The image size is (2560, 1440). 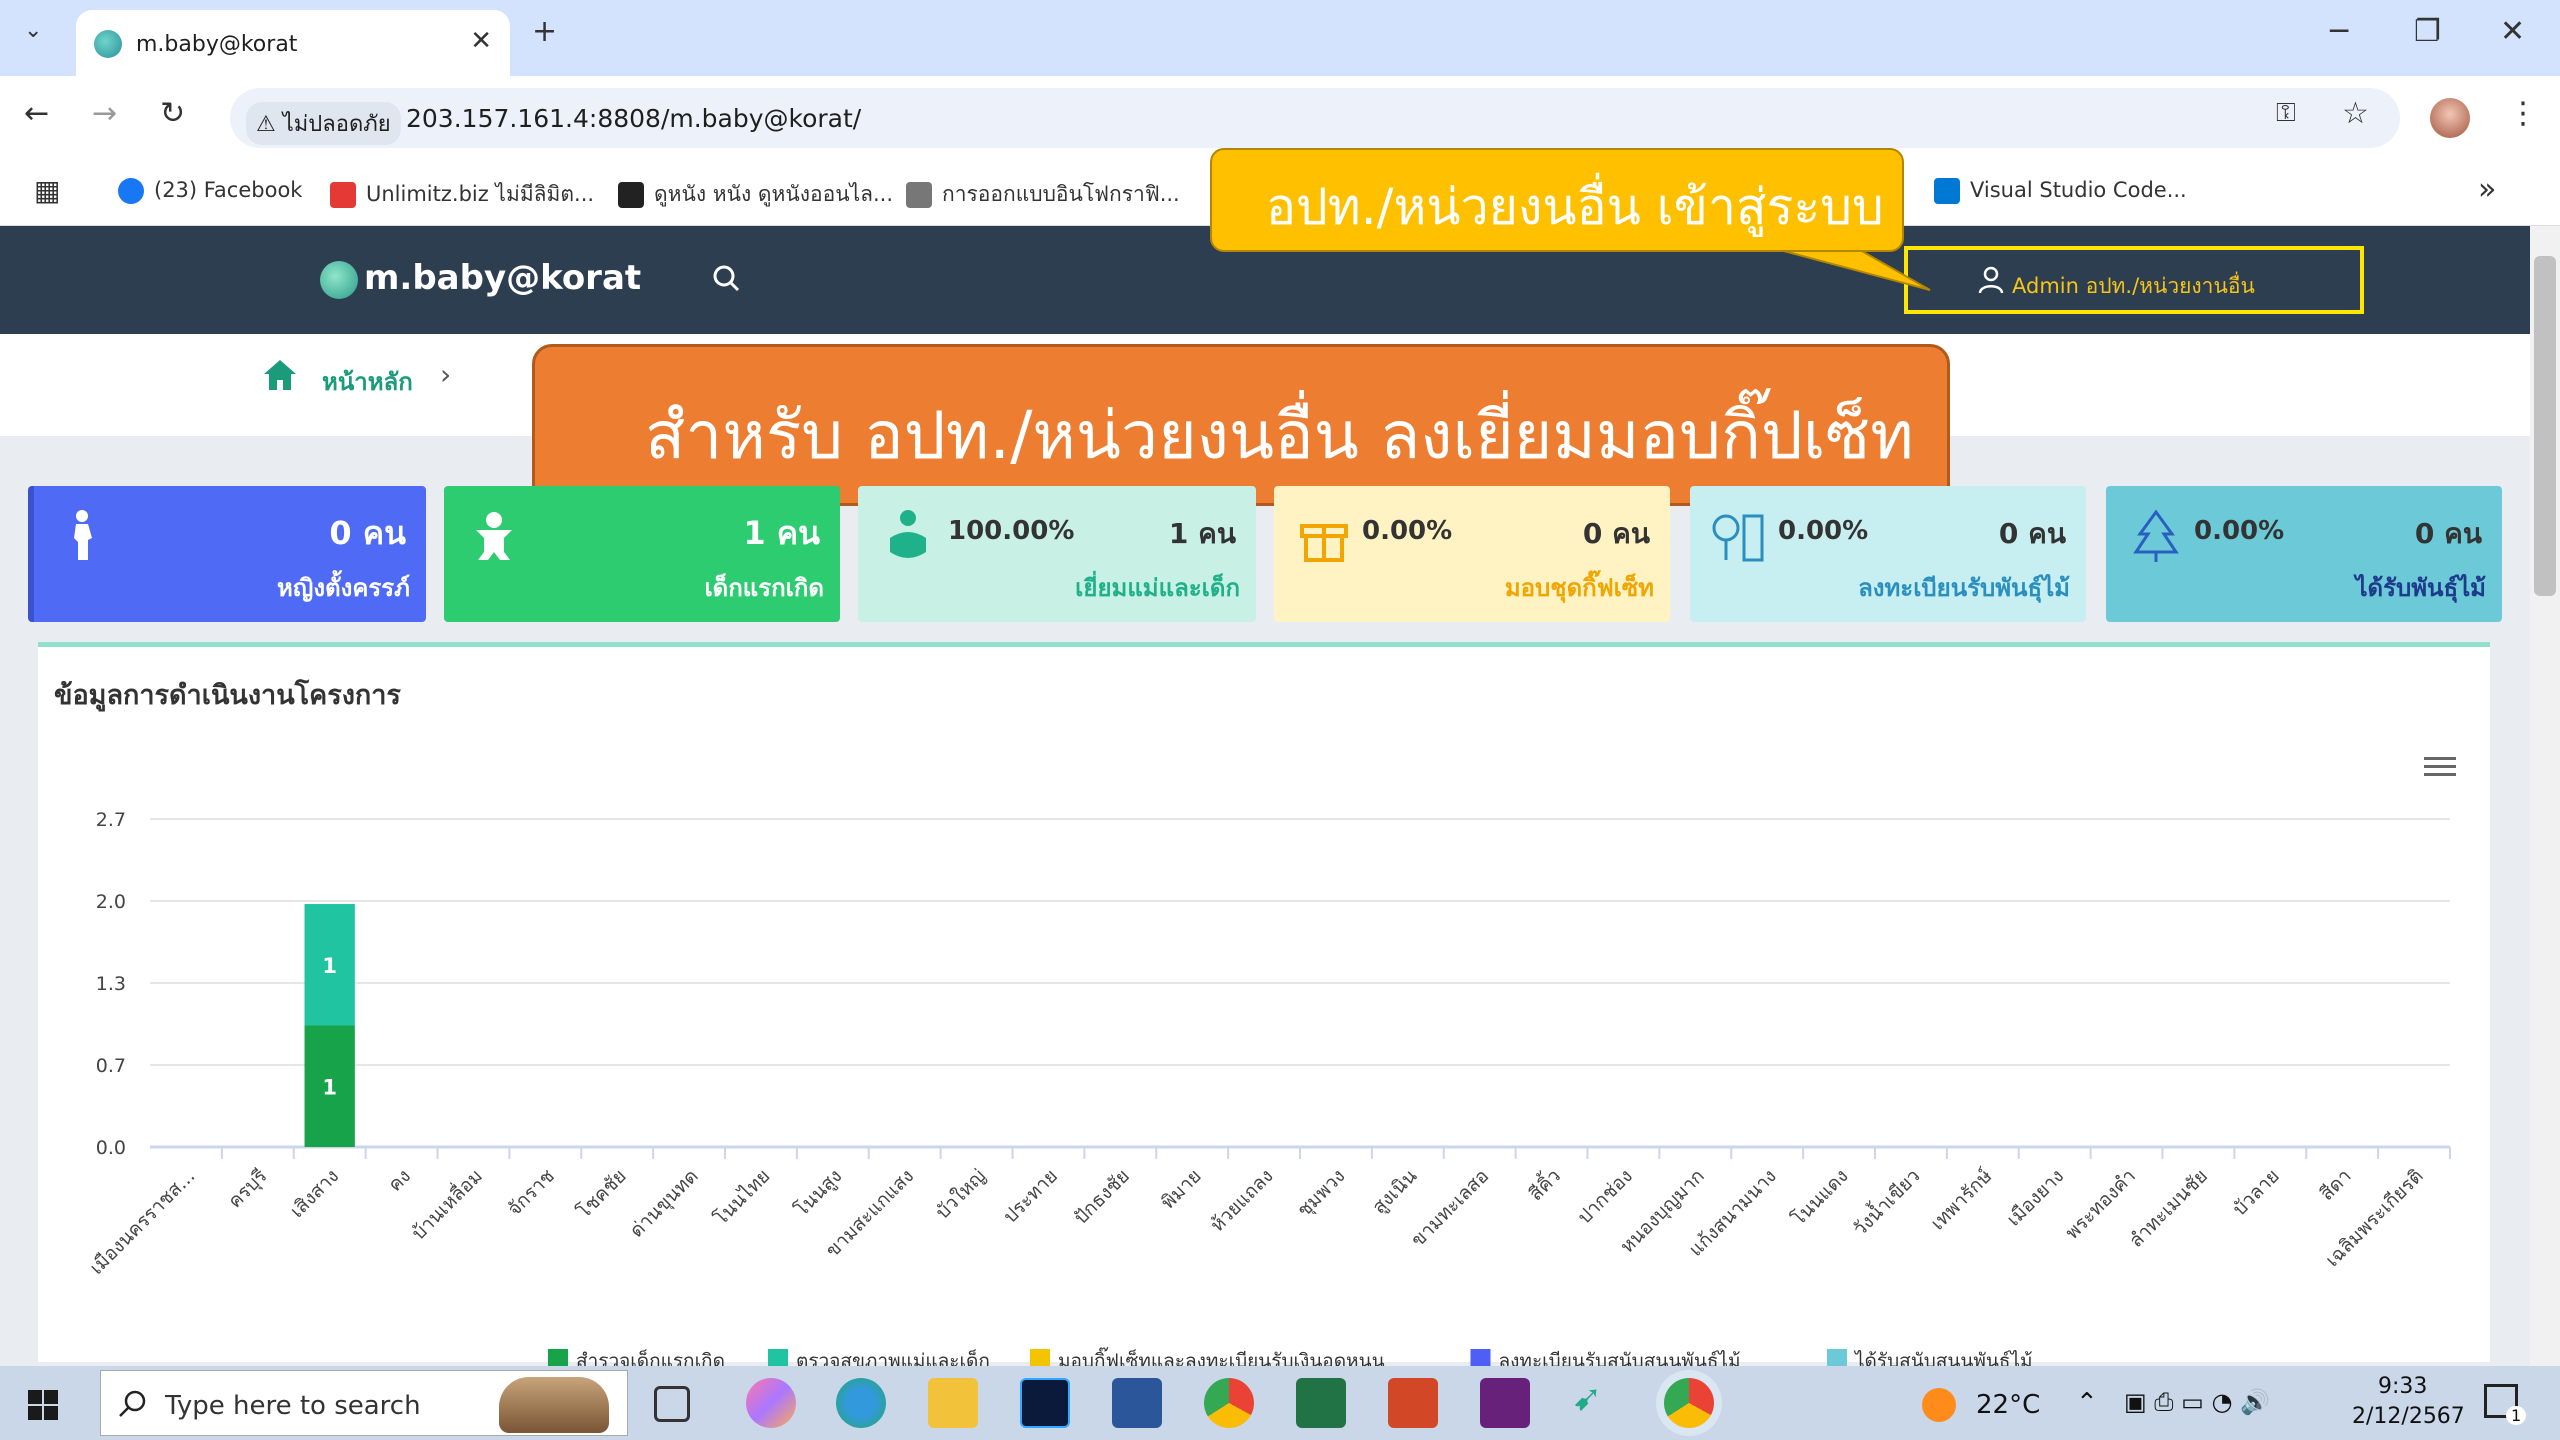 What do you see at coordinates (601, 1193) in the screenshot?
I see `x-tick-label: โชคชัย` at bounding box center [601, 1193].